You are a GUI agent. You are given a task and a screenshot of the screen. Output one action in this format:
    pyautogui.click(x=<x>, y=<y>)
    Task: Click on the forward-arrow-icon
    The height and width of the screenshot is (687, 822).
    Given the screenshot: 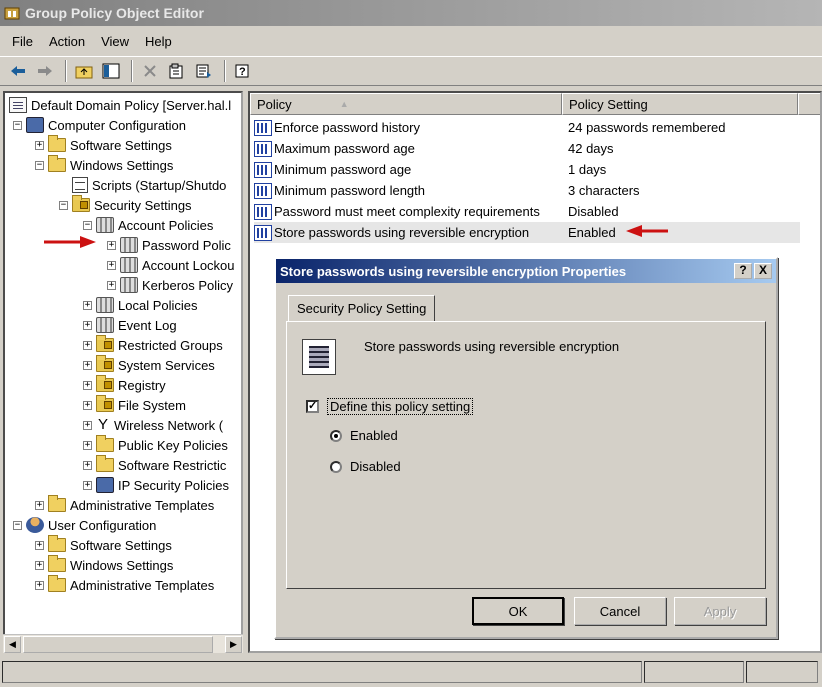 What is the action you would take?
    pyautogui.click(x=45, y=71)
    